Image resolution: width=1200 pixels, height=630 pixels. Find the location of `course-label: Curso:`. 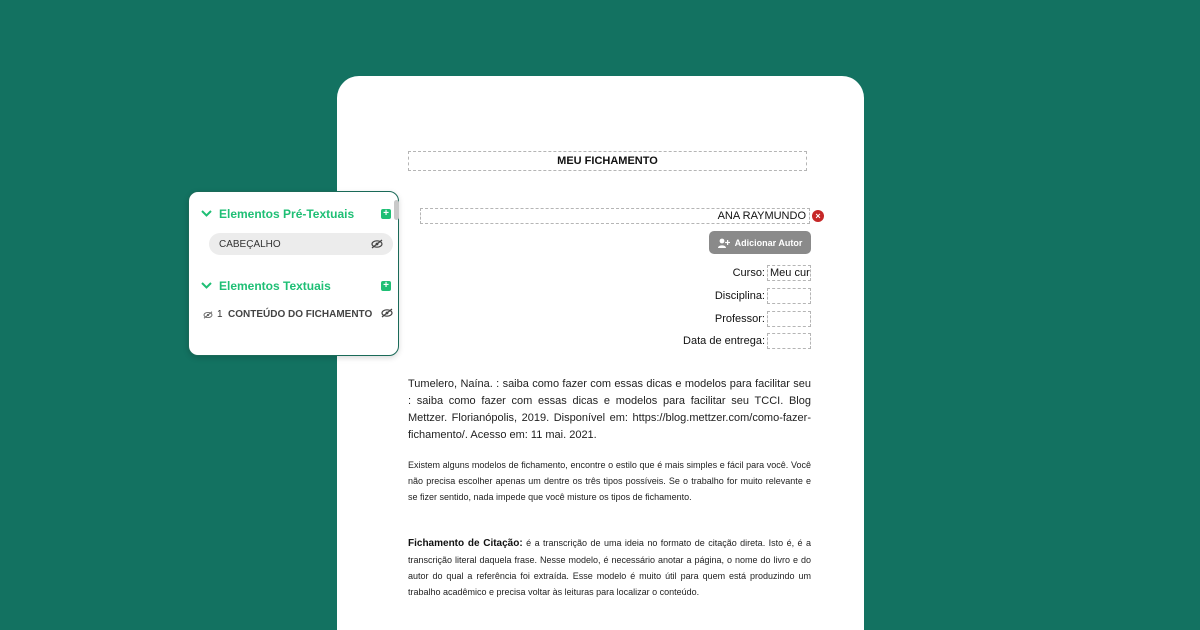

course-label: Curso: is located at coordinates (748, 273).